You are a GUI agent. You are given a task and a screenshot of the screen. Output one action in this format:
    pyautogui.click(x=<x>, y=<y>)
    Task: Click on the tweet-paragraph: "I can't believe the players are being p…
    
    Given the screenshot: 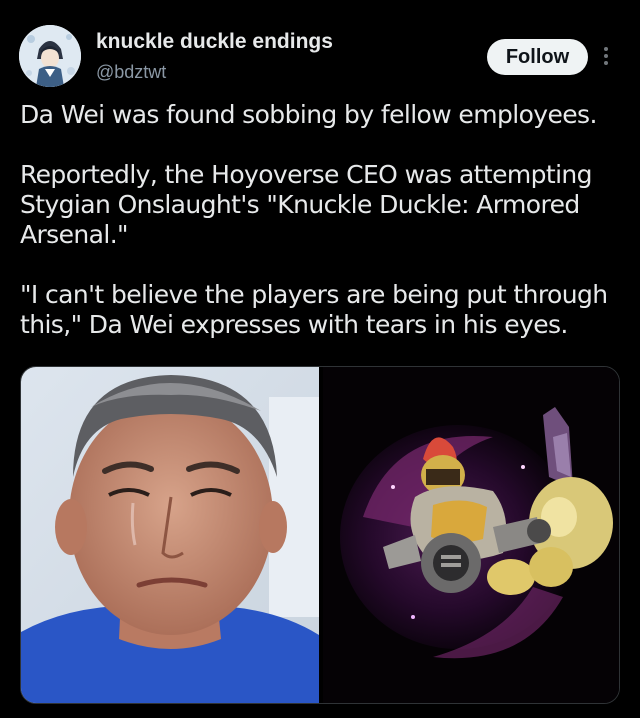 What is the action you would take?
    pyautogui.click(x=314, y=309)
    